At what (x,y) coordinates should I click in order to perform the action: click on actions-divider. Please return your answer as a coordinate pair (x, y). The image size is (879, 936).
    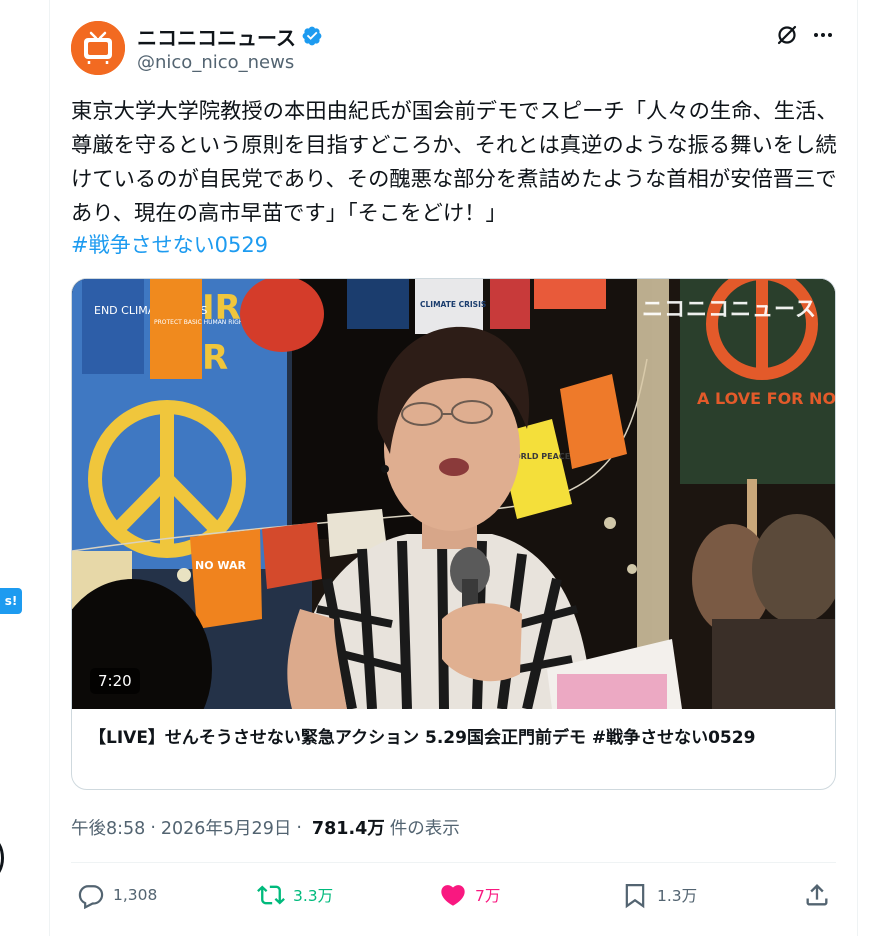
    Looking at the image, I should click on (453, 862).